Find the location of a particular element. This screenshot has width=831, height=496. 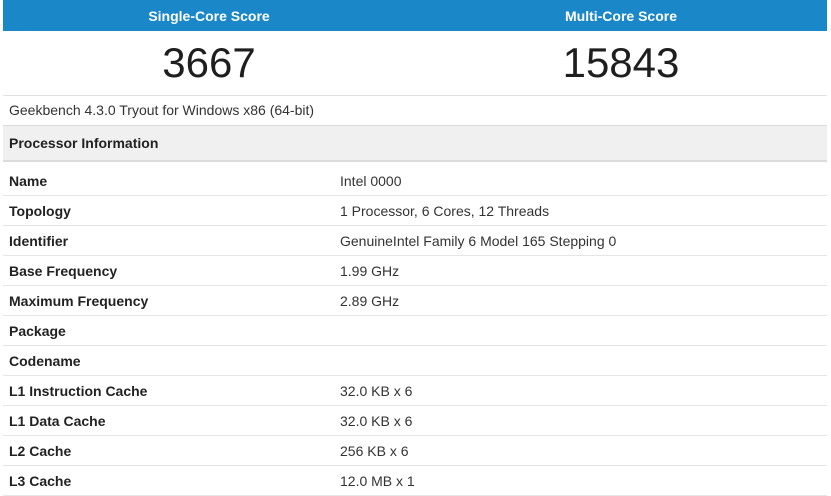

row-value-name: Intel 0000 is located at coordinates (371, 180).